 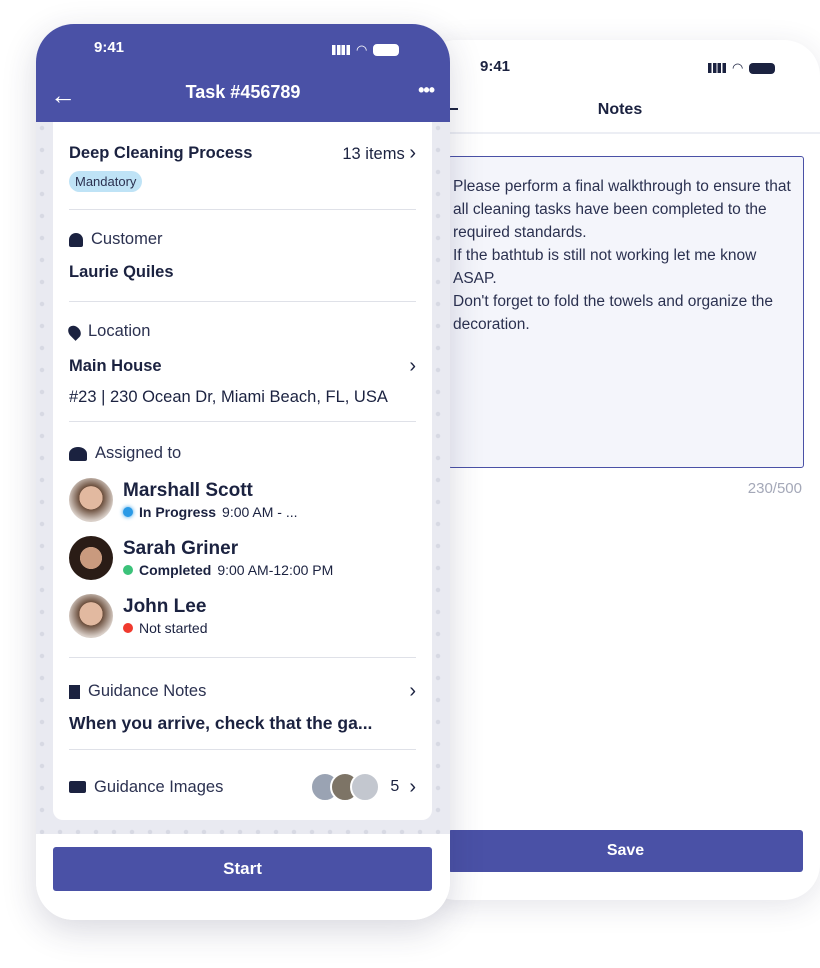 What do you see at coordinates (78, 453) in the screenshot?
I see `user-check-icon` at bounding box center [78, 453].